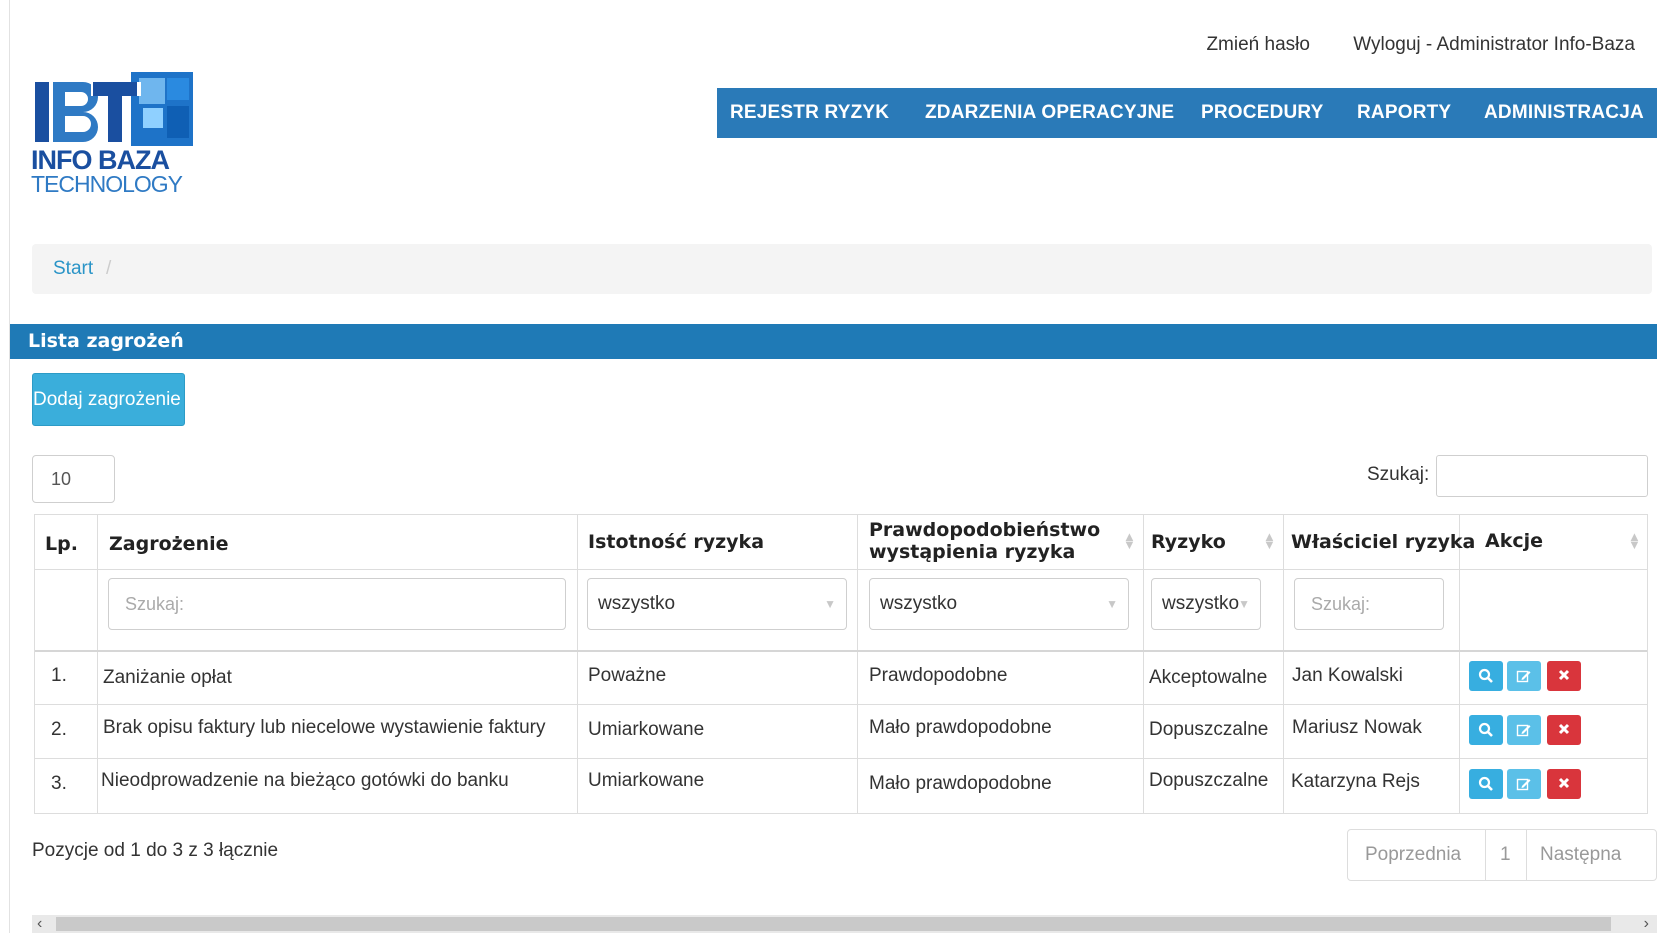 The width and height of the screenshot is (1657, 933). I want to click on owner-filter-input: Szukaj:, so click(1369, 604).